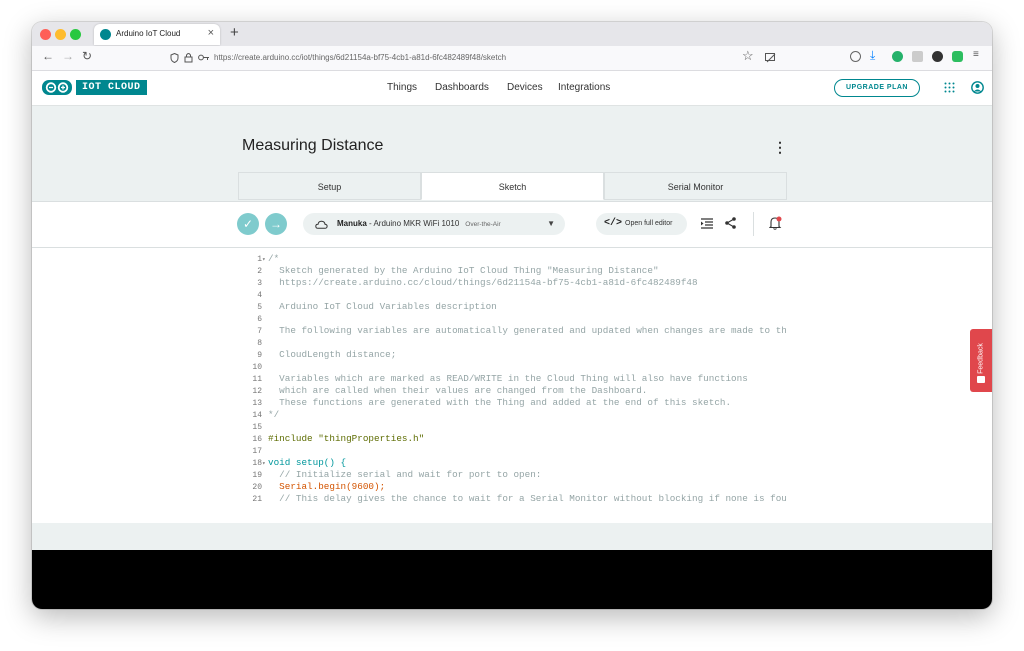  What do you see at coordinates (413, 223) in the screenshot?
I see `device-board: - Arduino MKR WiFi 1010` at bounding box center [413, 223].